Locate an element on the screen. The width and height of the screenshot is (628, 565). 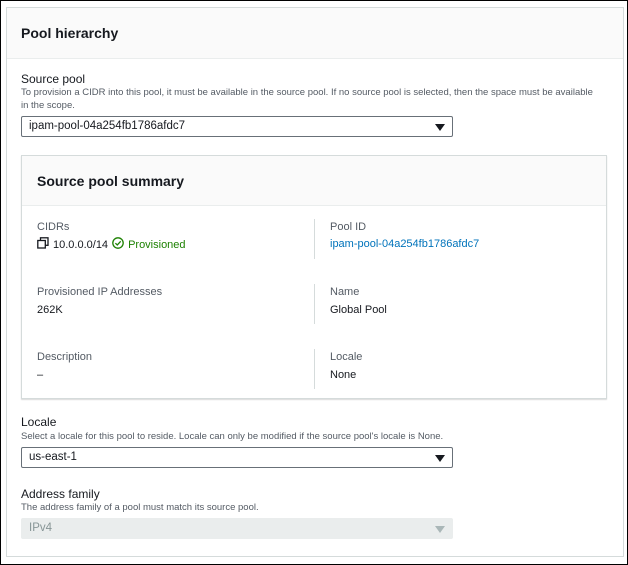
provisioned-ip-value: 262K is located at coordinates (50, 310).